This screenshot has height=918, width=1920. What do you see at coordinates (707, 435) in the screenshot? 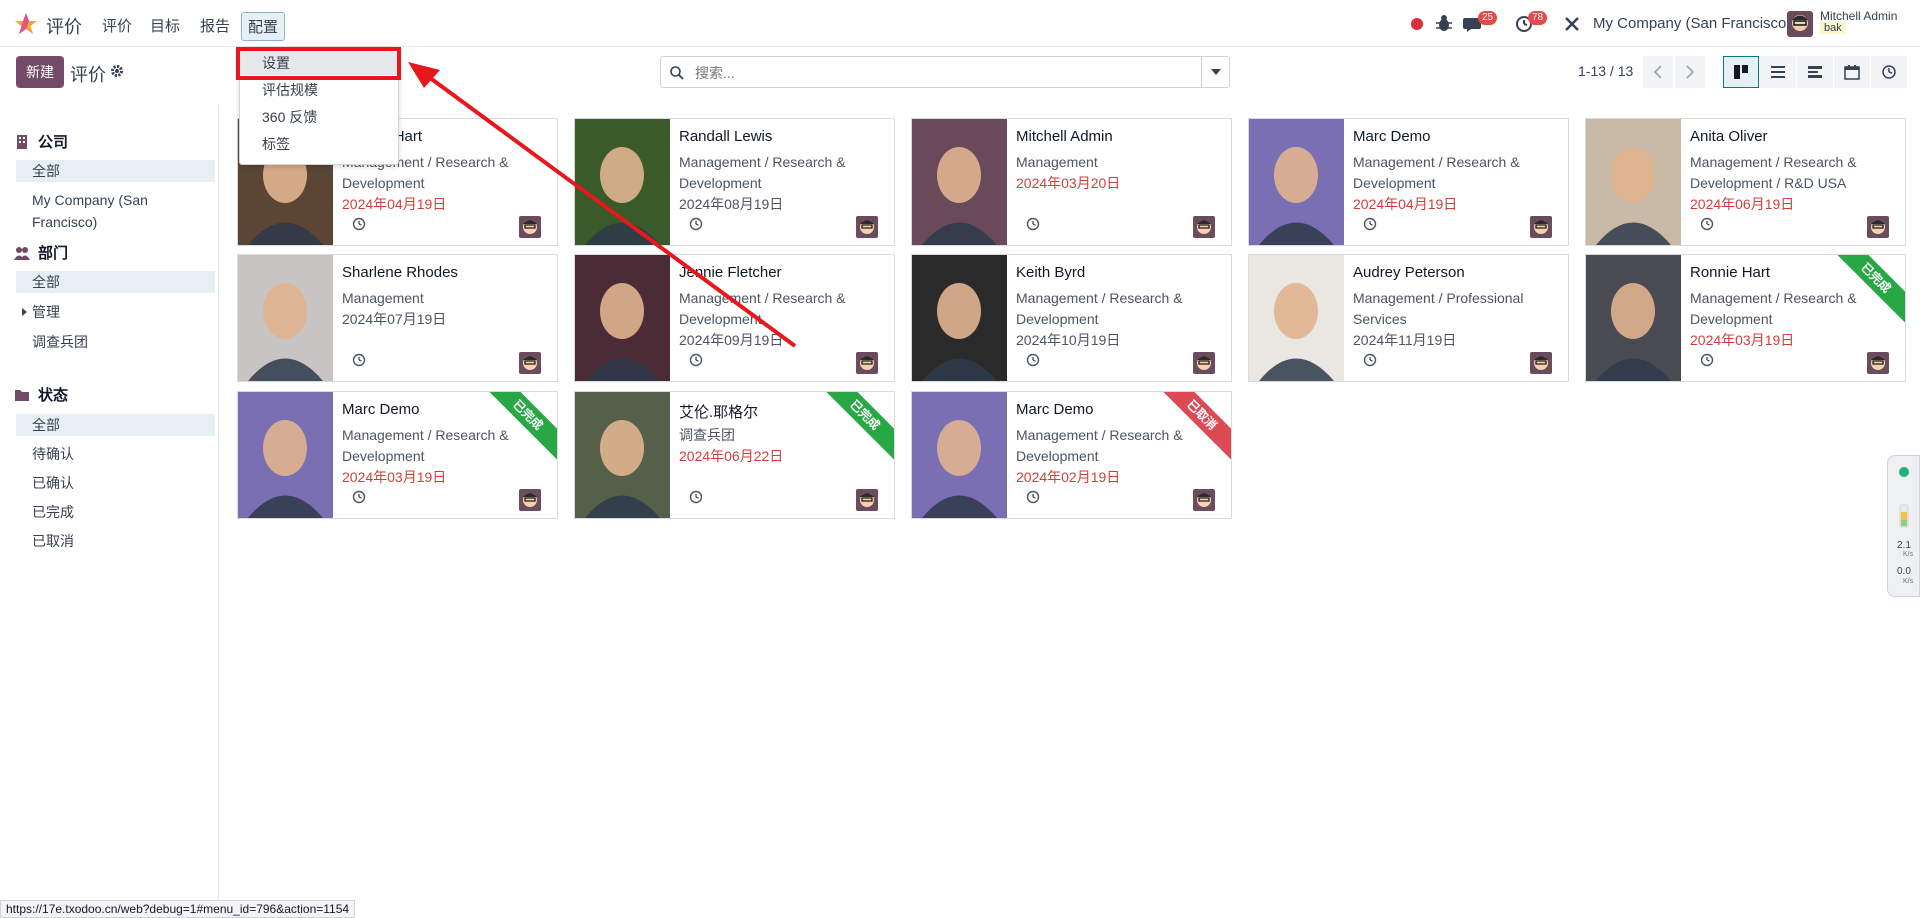
I see `department-path: 调查兵团` at bounding box center [707, 435].